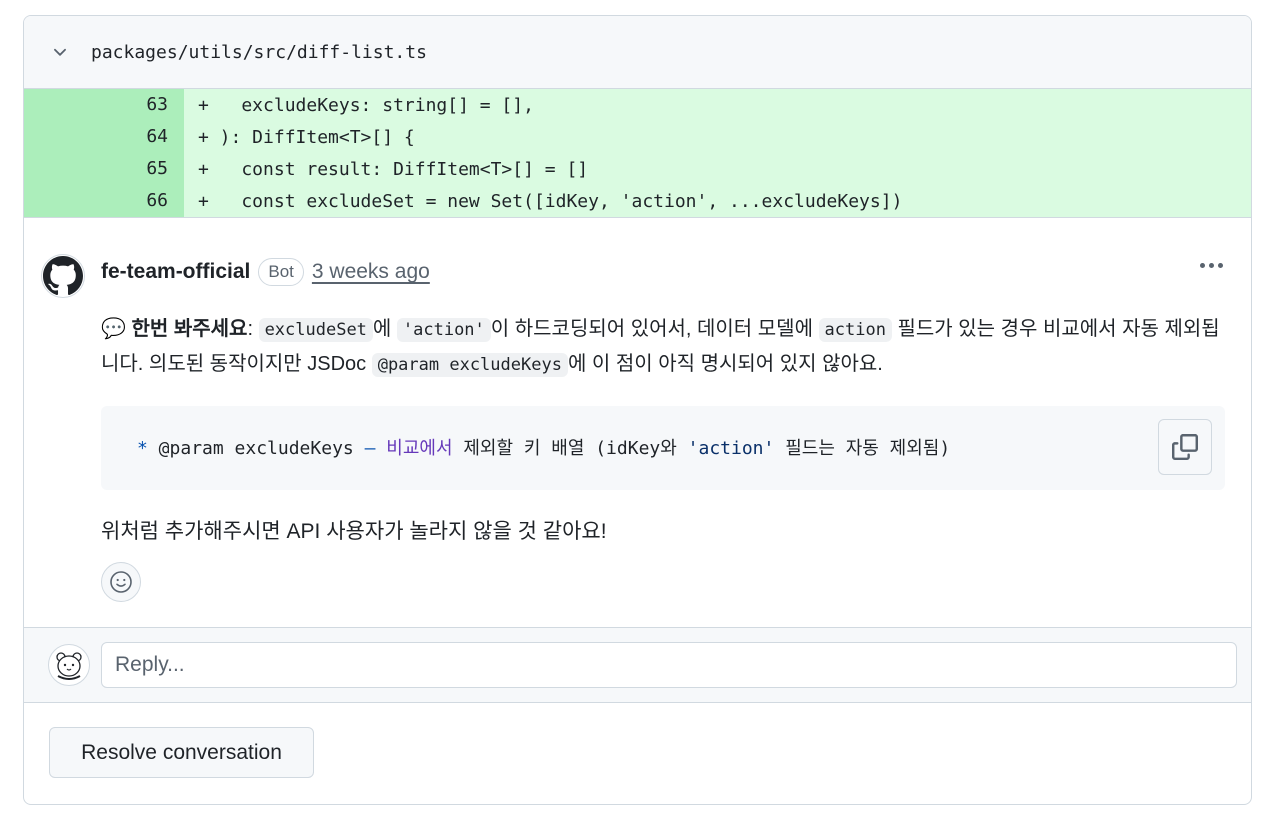 The width and height of the screenshot is (1276, 824). I want to click on chevron-down-icon, so click(60, 52).